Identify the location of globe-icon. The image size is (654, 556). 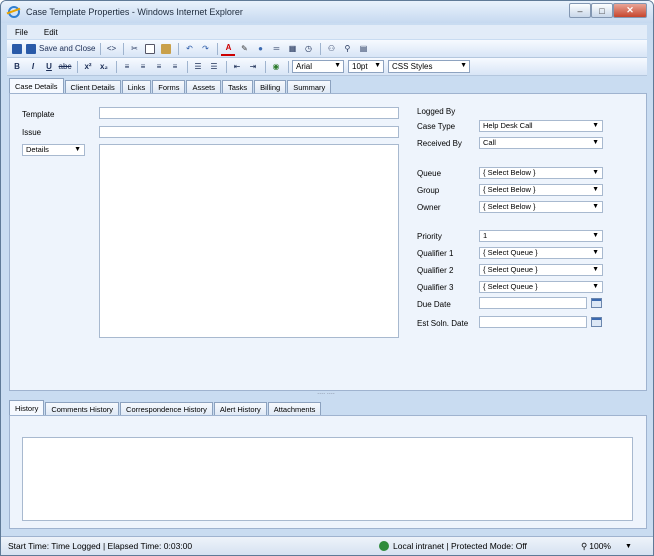
(384, 546).